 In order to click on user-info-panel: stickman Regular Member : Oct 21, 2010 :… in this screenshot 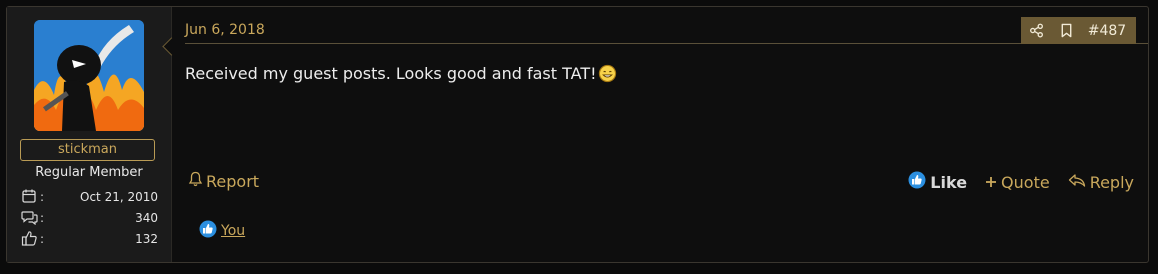, I will do `click(89, 134)`.